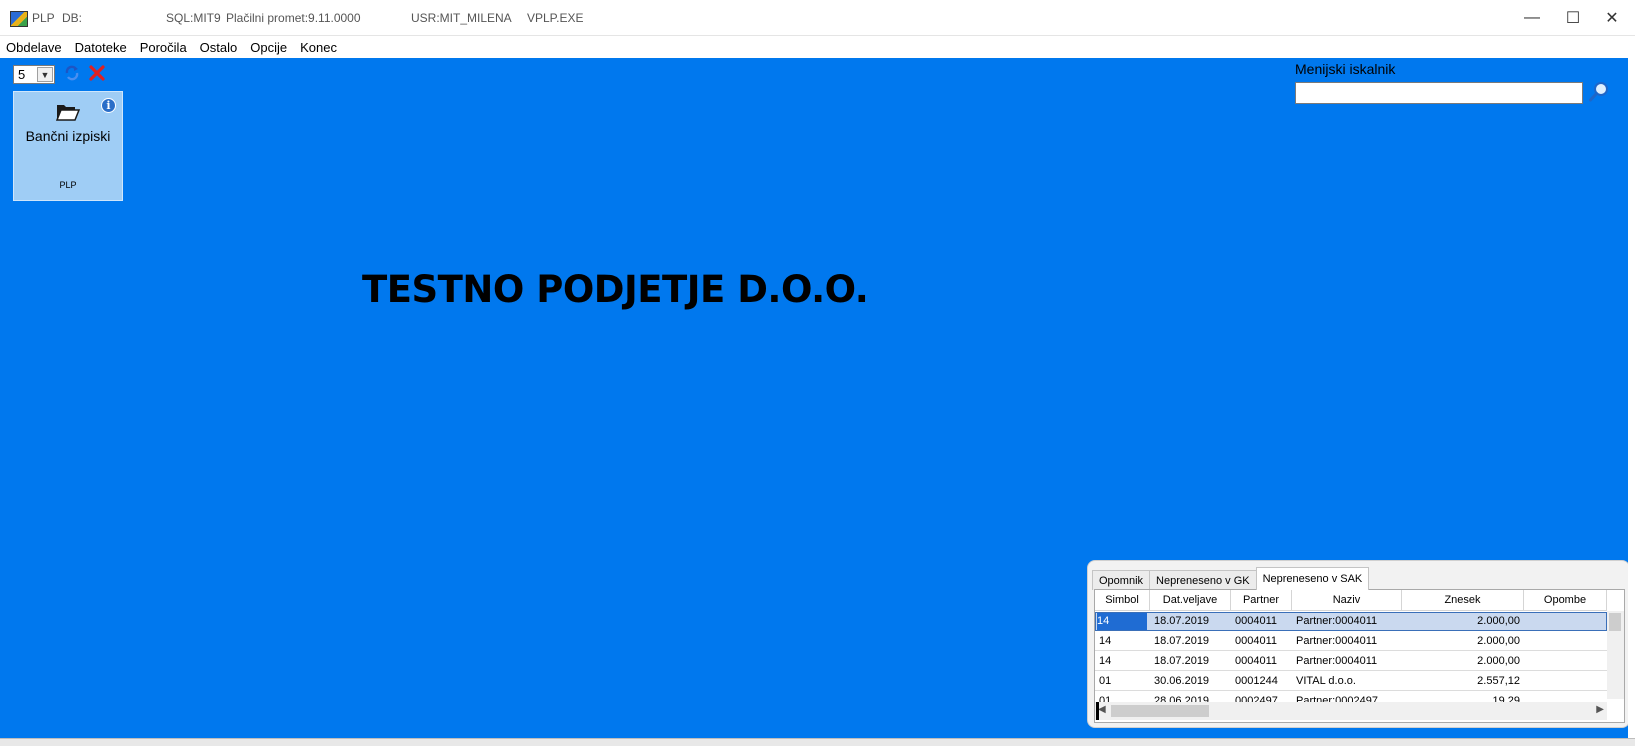  Describe the element at coordinates (615, 289) in the screenshot. I see `company-name: TESTNO PODJETJE D.O.O.` at that location.